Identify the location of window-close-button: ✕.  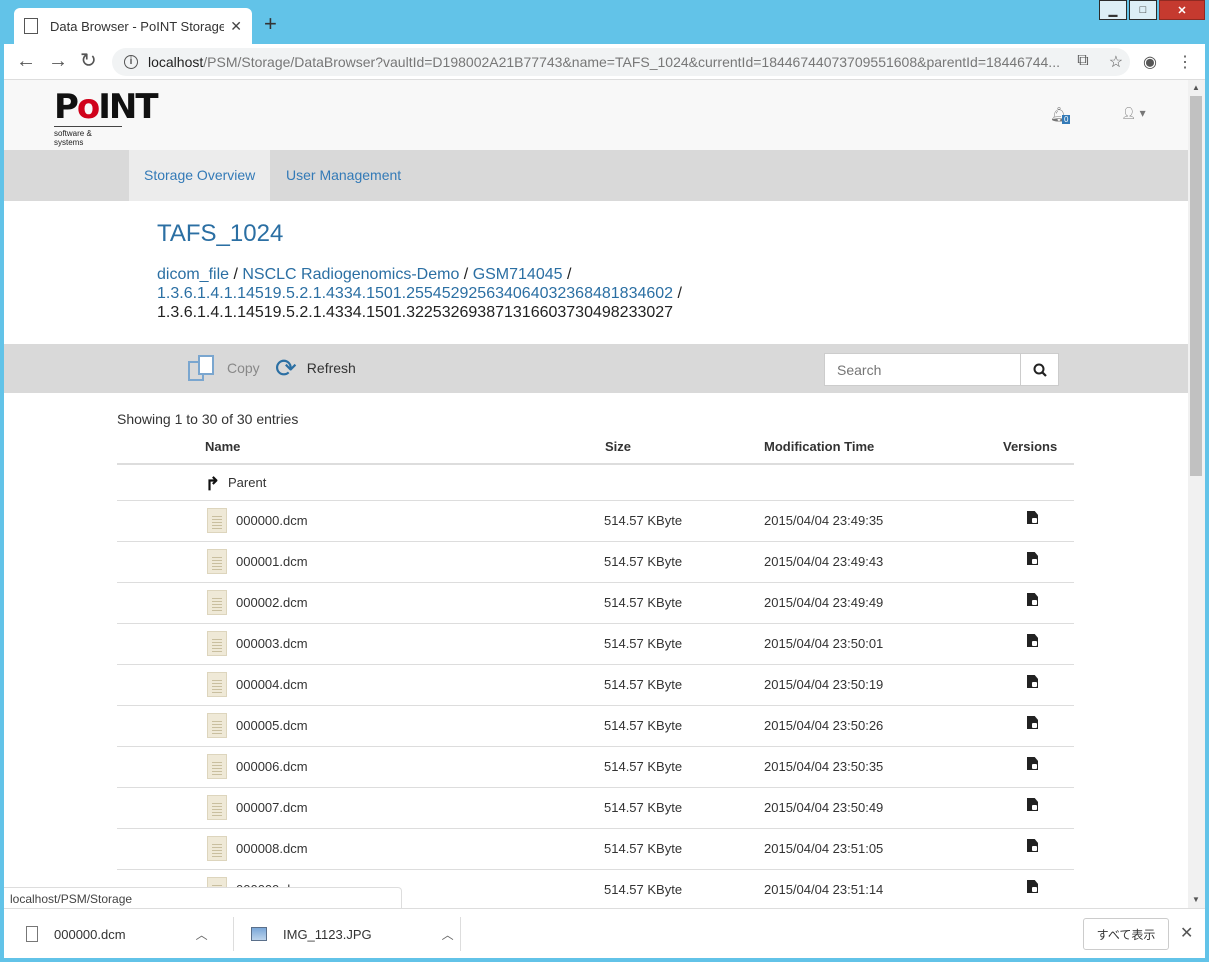
(1182, 10).